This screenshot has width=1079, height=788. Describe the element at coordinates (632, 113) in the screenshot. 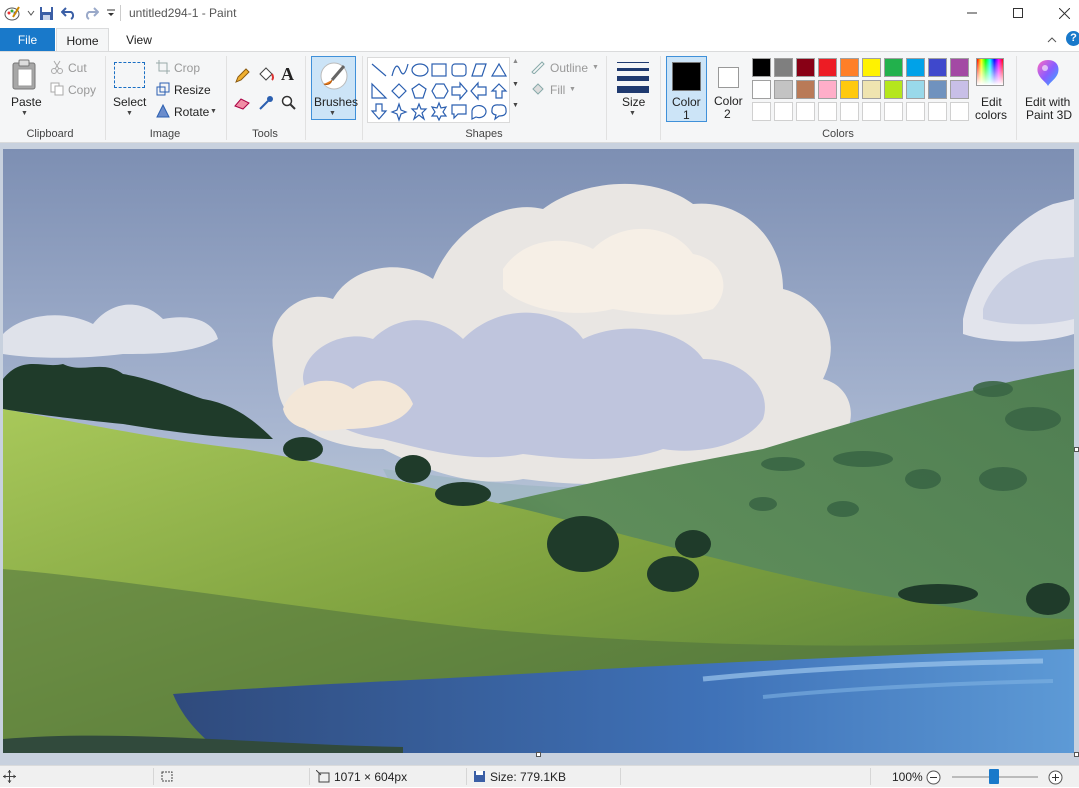

I see `size-dropdown-icon: ▼` at that location.